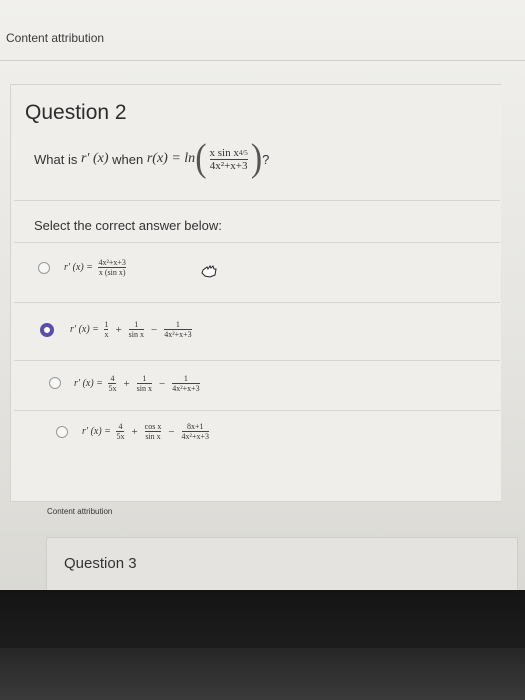  I want to click on option-1-radio, so click(44, 268).